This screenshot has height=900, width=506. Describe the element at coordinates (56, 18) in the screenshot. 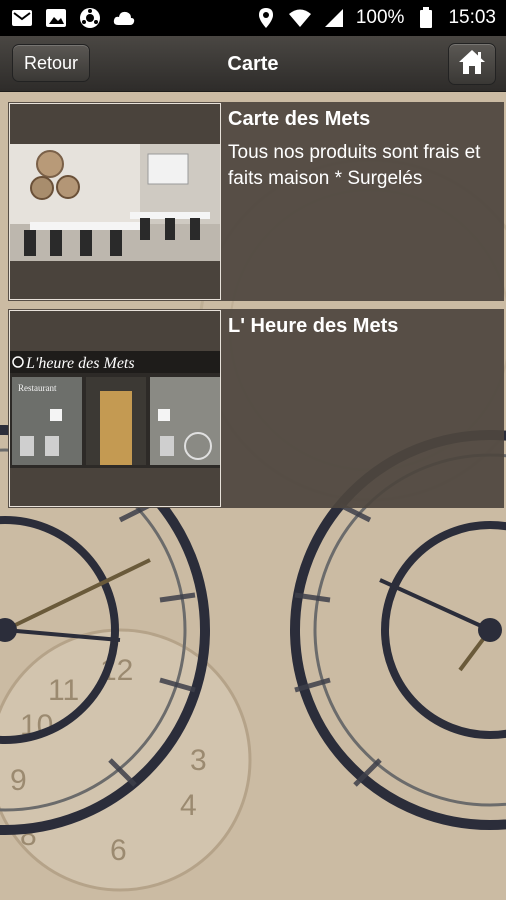

I see `gallery-icon` at that location.